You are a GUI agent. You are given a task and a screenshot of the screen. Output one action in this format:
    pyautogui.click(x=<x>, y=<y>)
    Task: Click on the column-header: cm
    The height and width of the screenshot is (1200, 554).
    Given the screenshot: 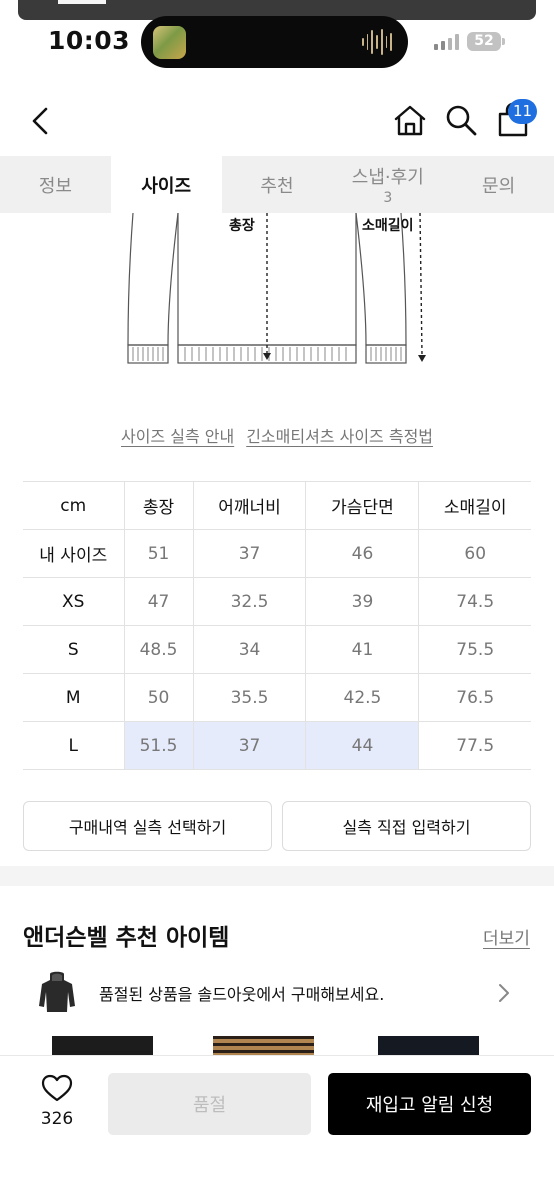 What is the action you would take?
    pyautogui.click(x=73, y=505)
    